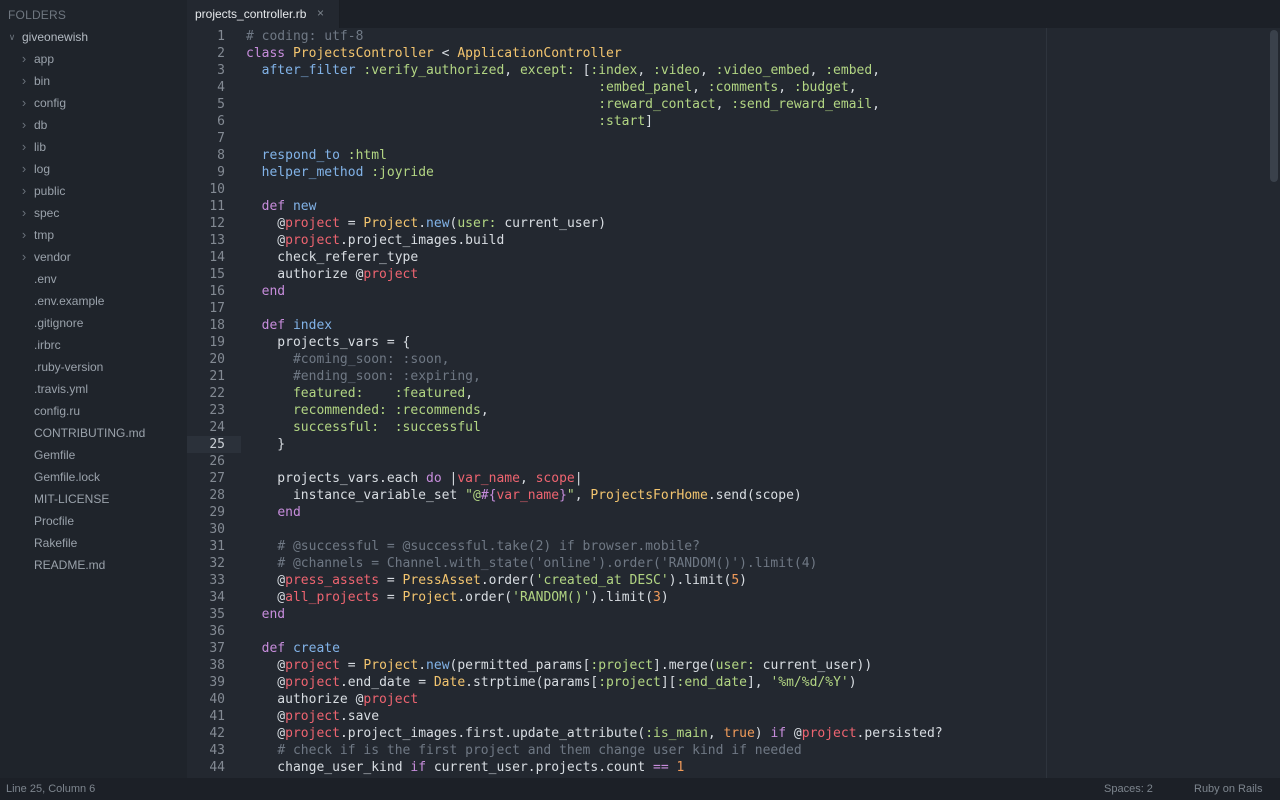 This screenshot has width=1280, height=800. What do you see at coordinates (93, 455) in the screenshot?
I see `file-item: Gemfile` at bounding box center [93, 455].